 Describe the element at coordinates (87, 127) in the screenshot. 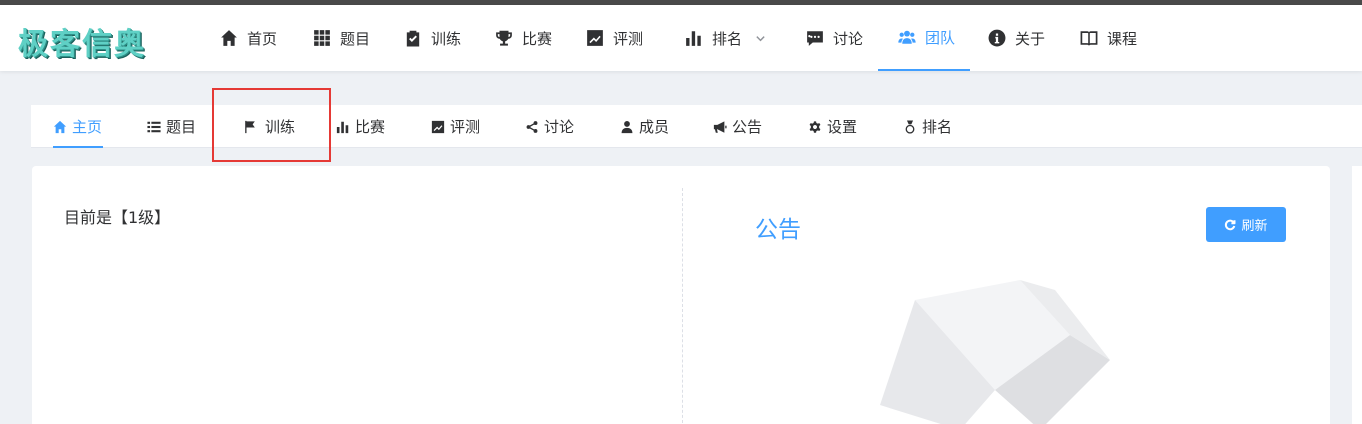

I see `tab-label: 主页` at that location.